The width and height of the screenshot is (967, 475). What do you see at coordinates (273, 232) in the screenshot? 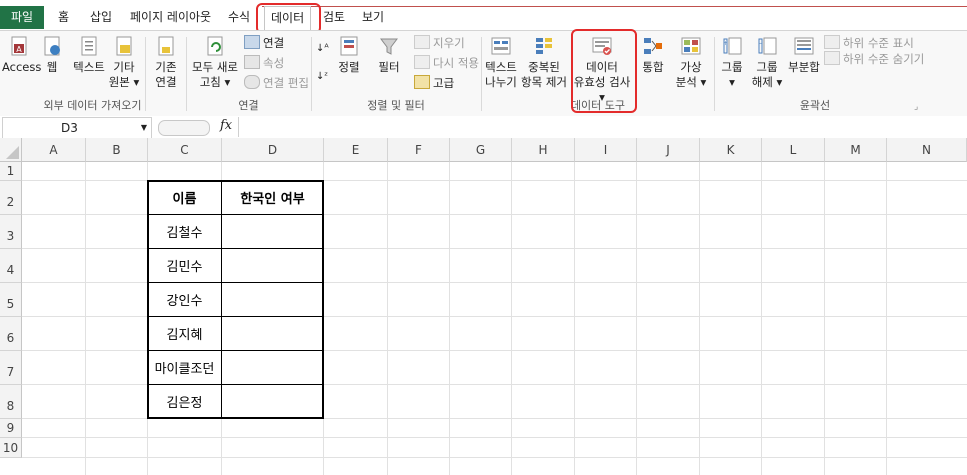
I see `selected-cell-d3` at bounding box center [273, 232].